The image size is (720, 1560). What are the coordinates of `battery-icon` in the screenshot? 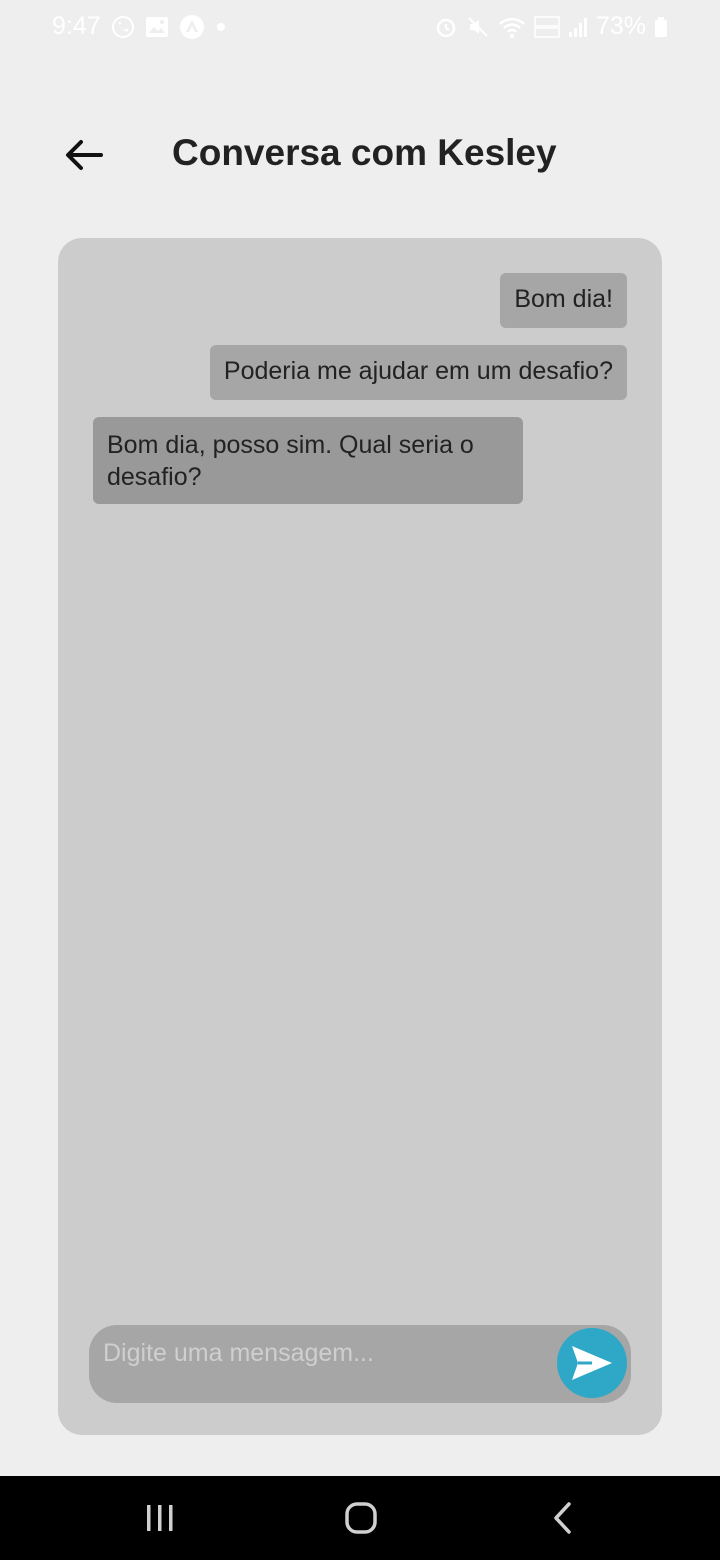 It's located at (661, 27).